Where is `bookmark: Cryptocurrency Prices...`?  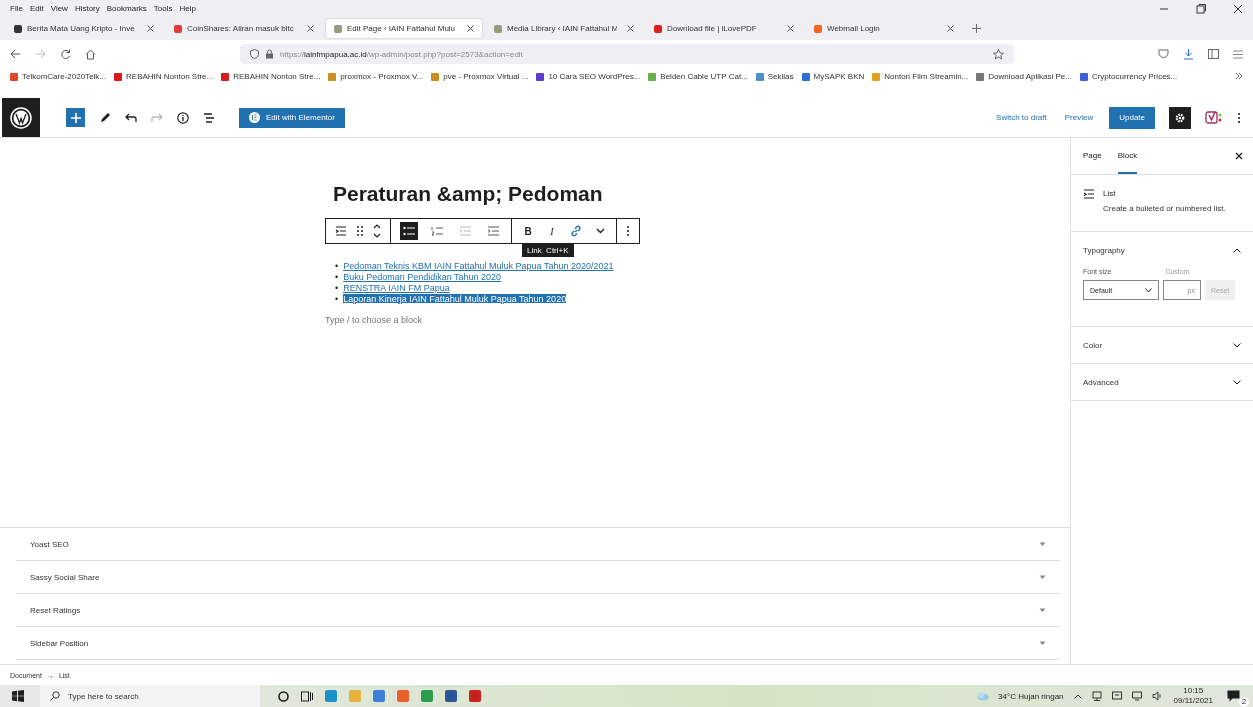
bookmark: Cryptocurrency Prices... is located at coordinates (1128, 76).